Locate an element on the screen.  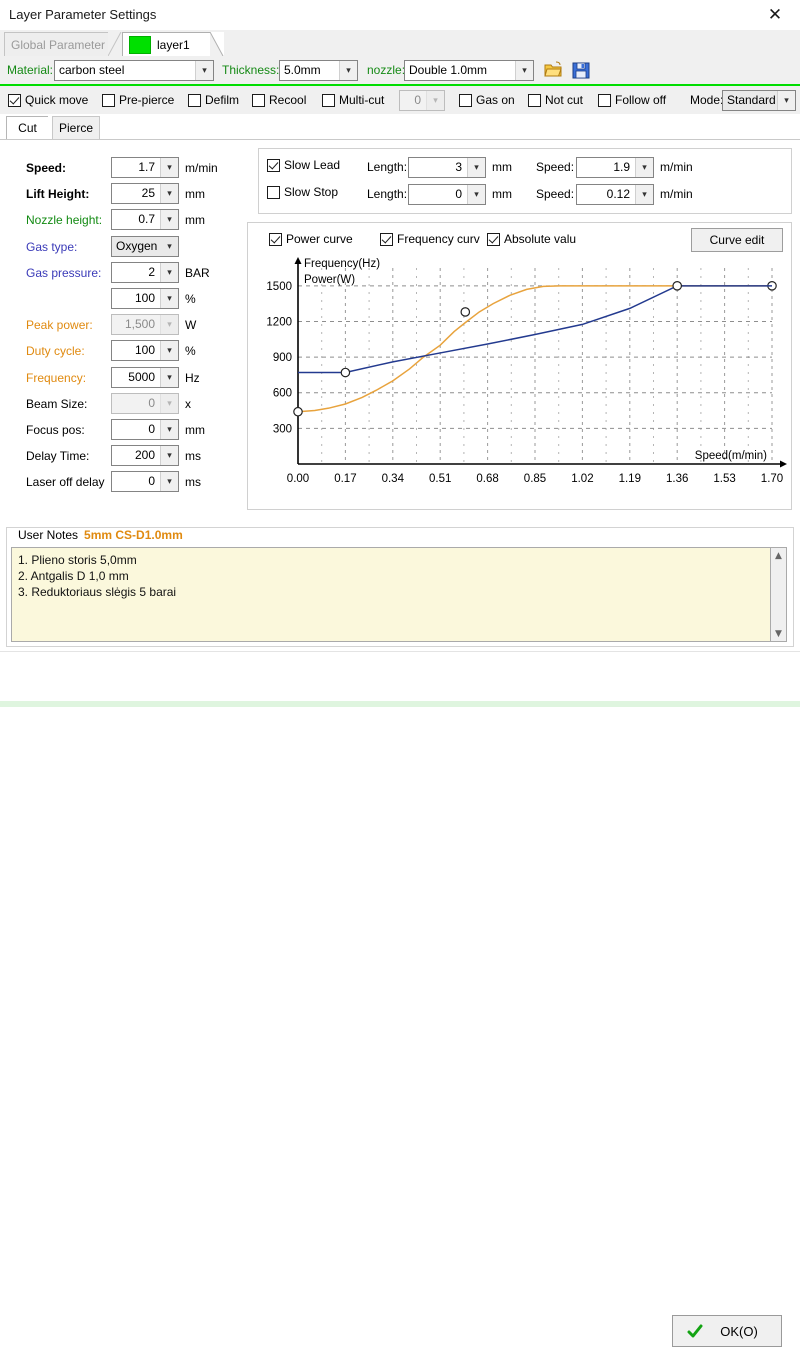
thickness-value: 5.0mm is located at coordinates (309, 70).